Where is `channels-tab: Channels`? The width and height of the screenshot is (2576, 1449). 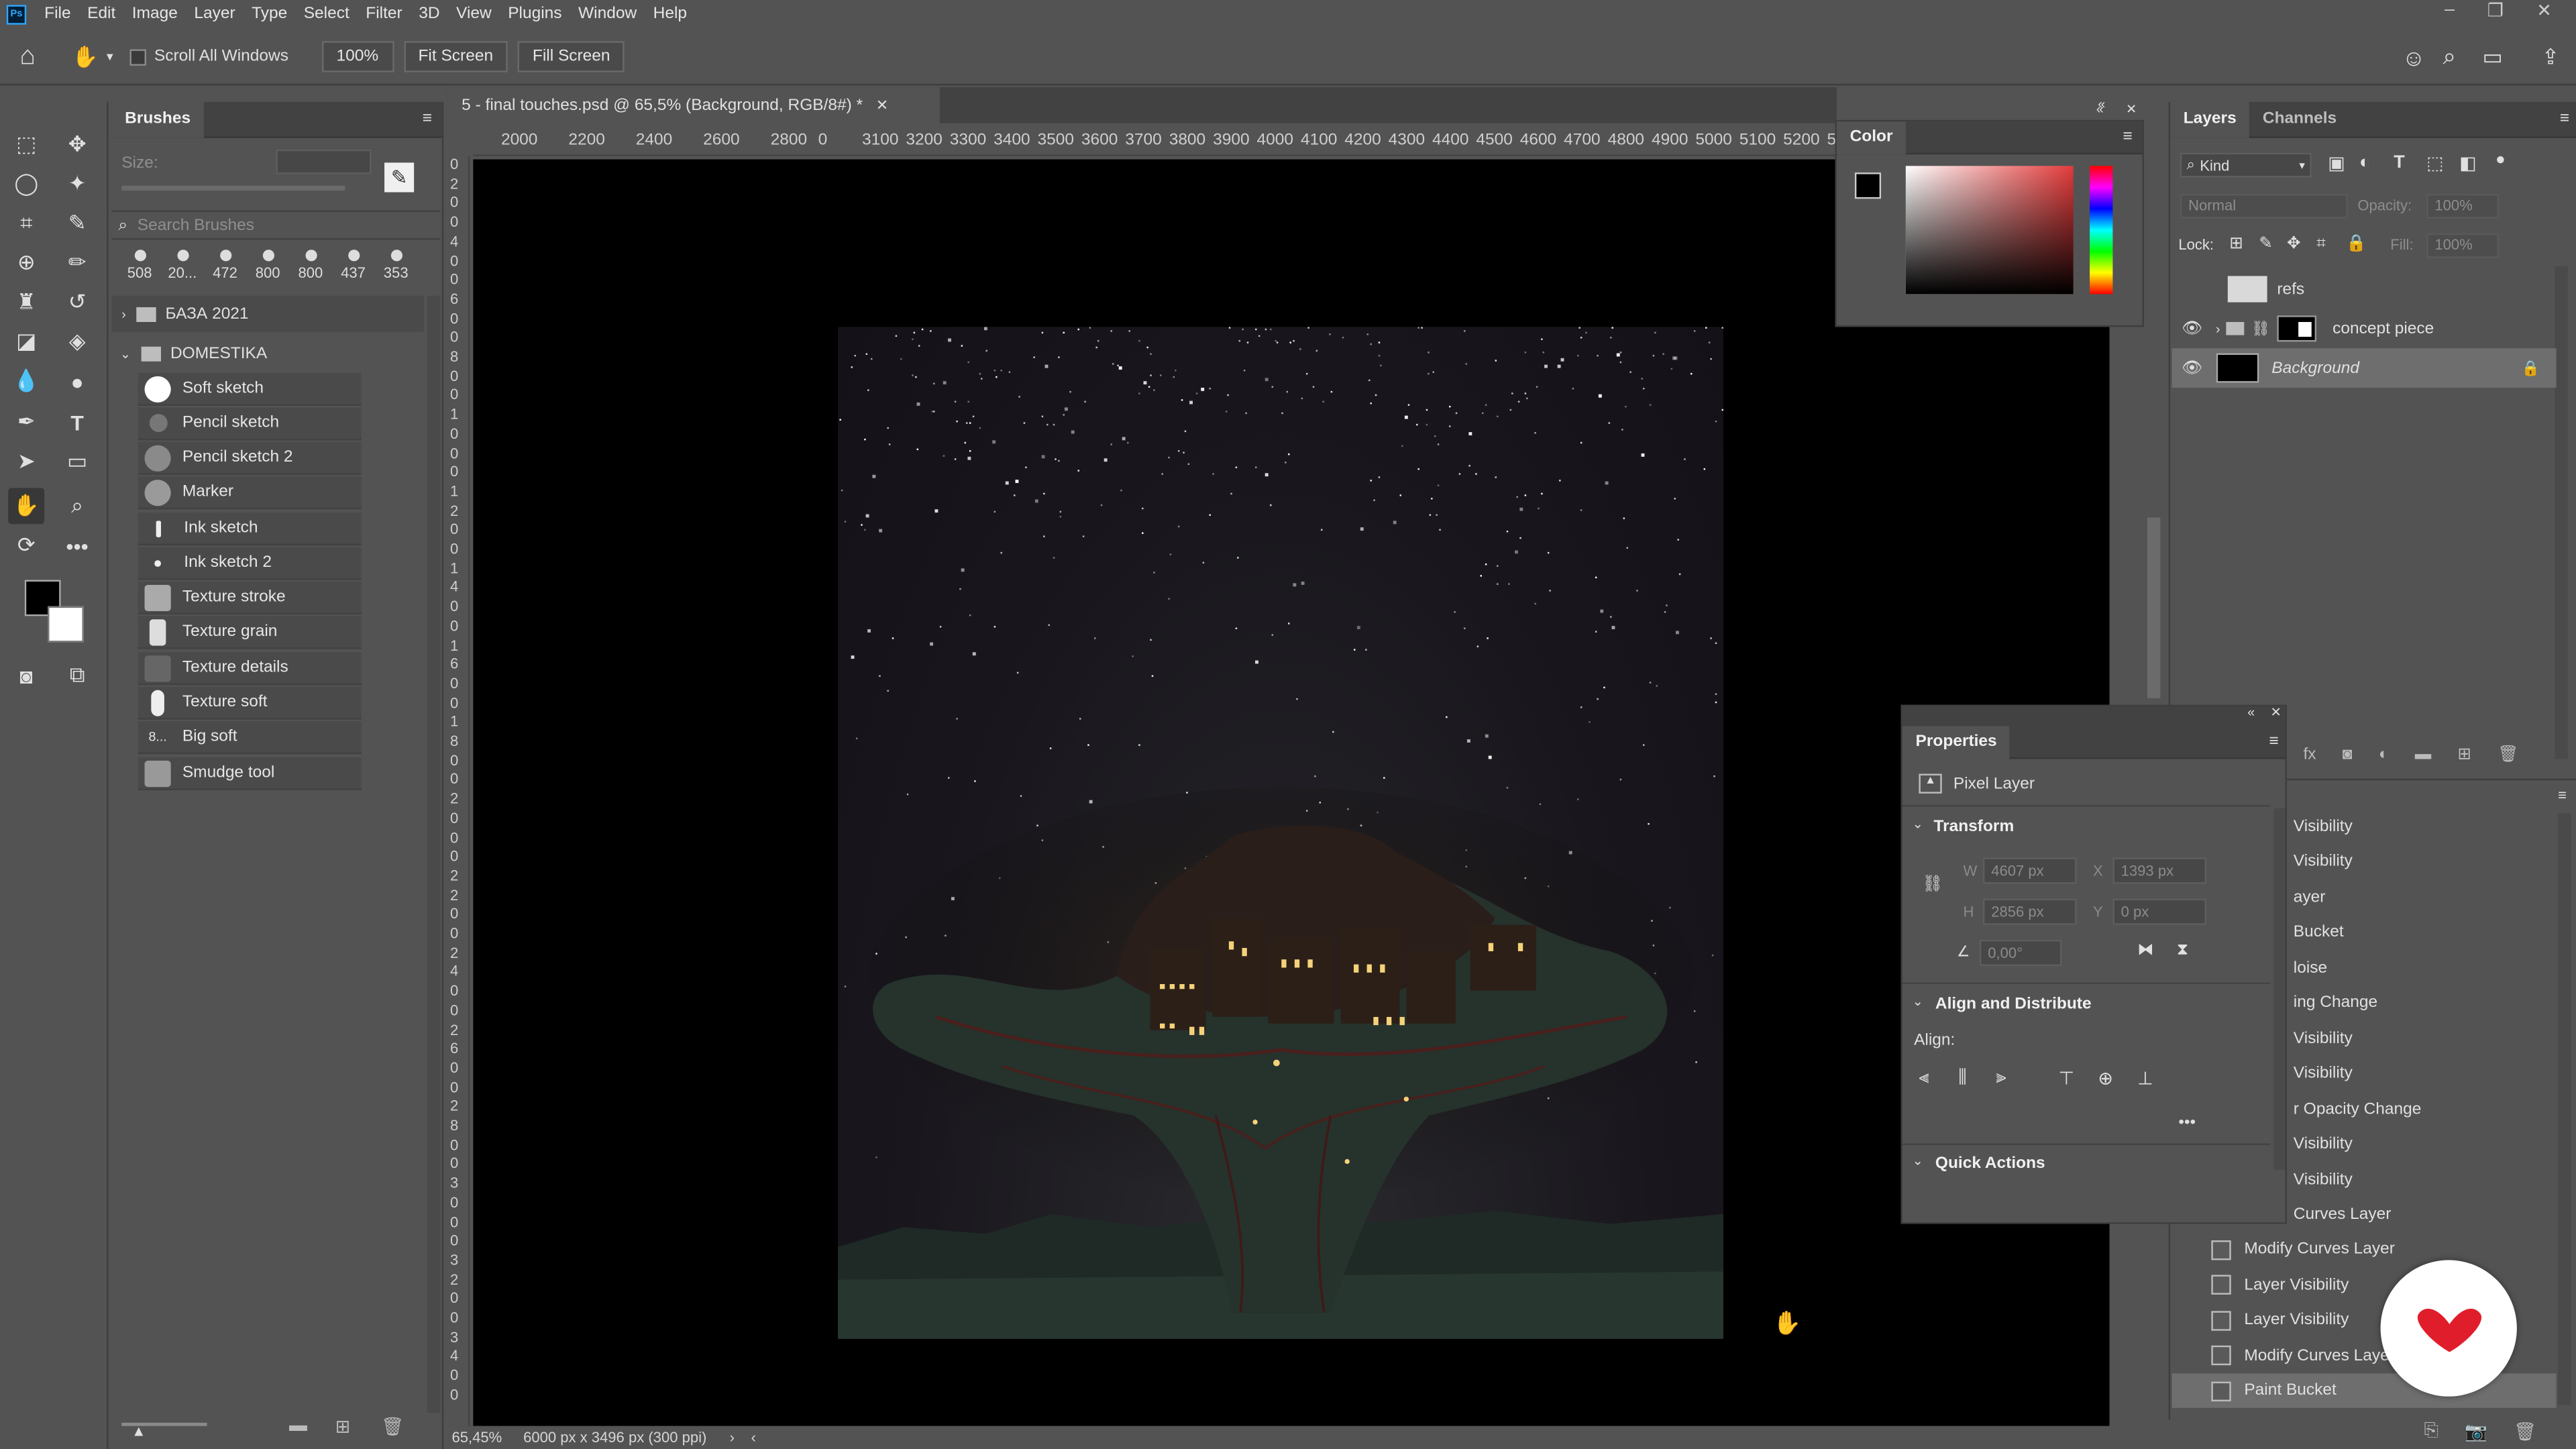
channels-tab: Channels is located at coordinates (2299, 119).